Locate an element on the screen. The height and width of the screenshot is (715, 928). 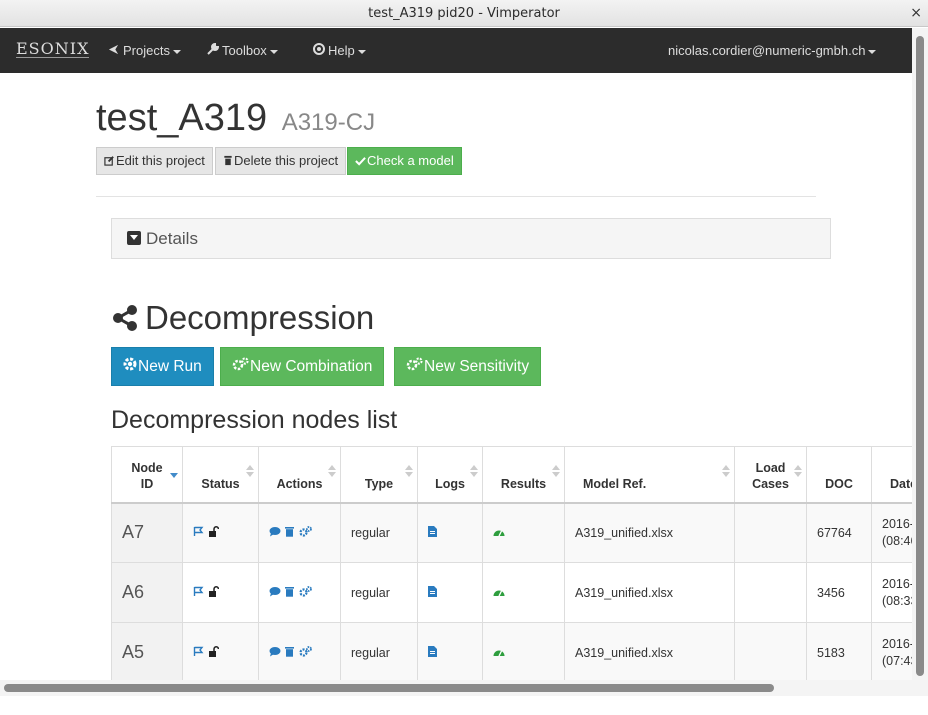
new-combination-button: New Combination is located at coordinates (302, 366).